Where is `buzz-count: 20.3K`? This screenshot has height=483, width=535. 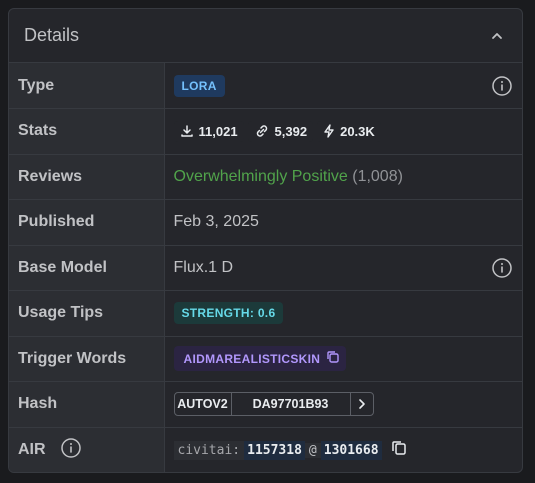 buzz-count: 20.3K is located at coordinates (357, 131).